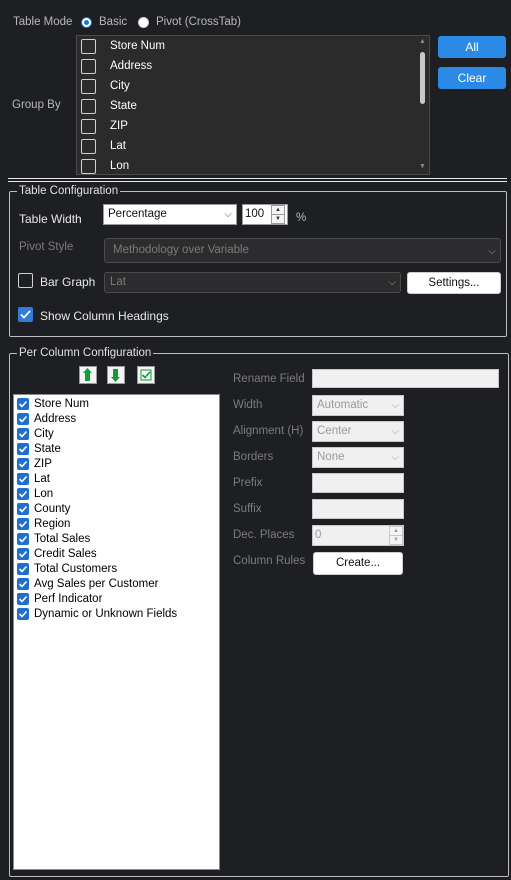 This screenshot has width=511, height=880. I want to click on table-width-mode-value: Percentage, so click(137, 214).